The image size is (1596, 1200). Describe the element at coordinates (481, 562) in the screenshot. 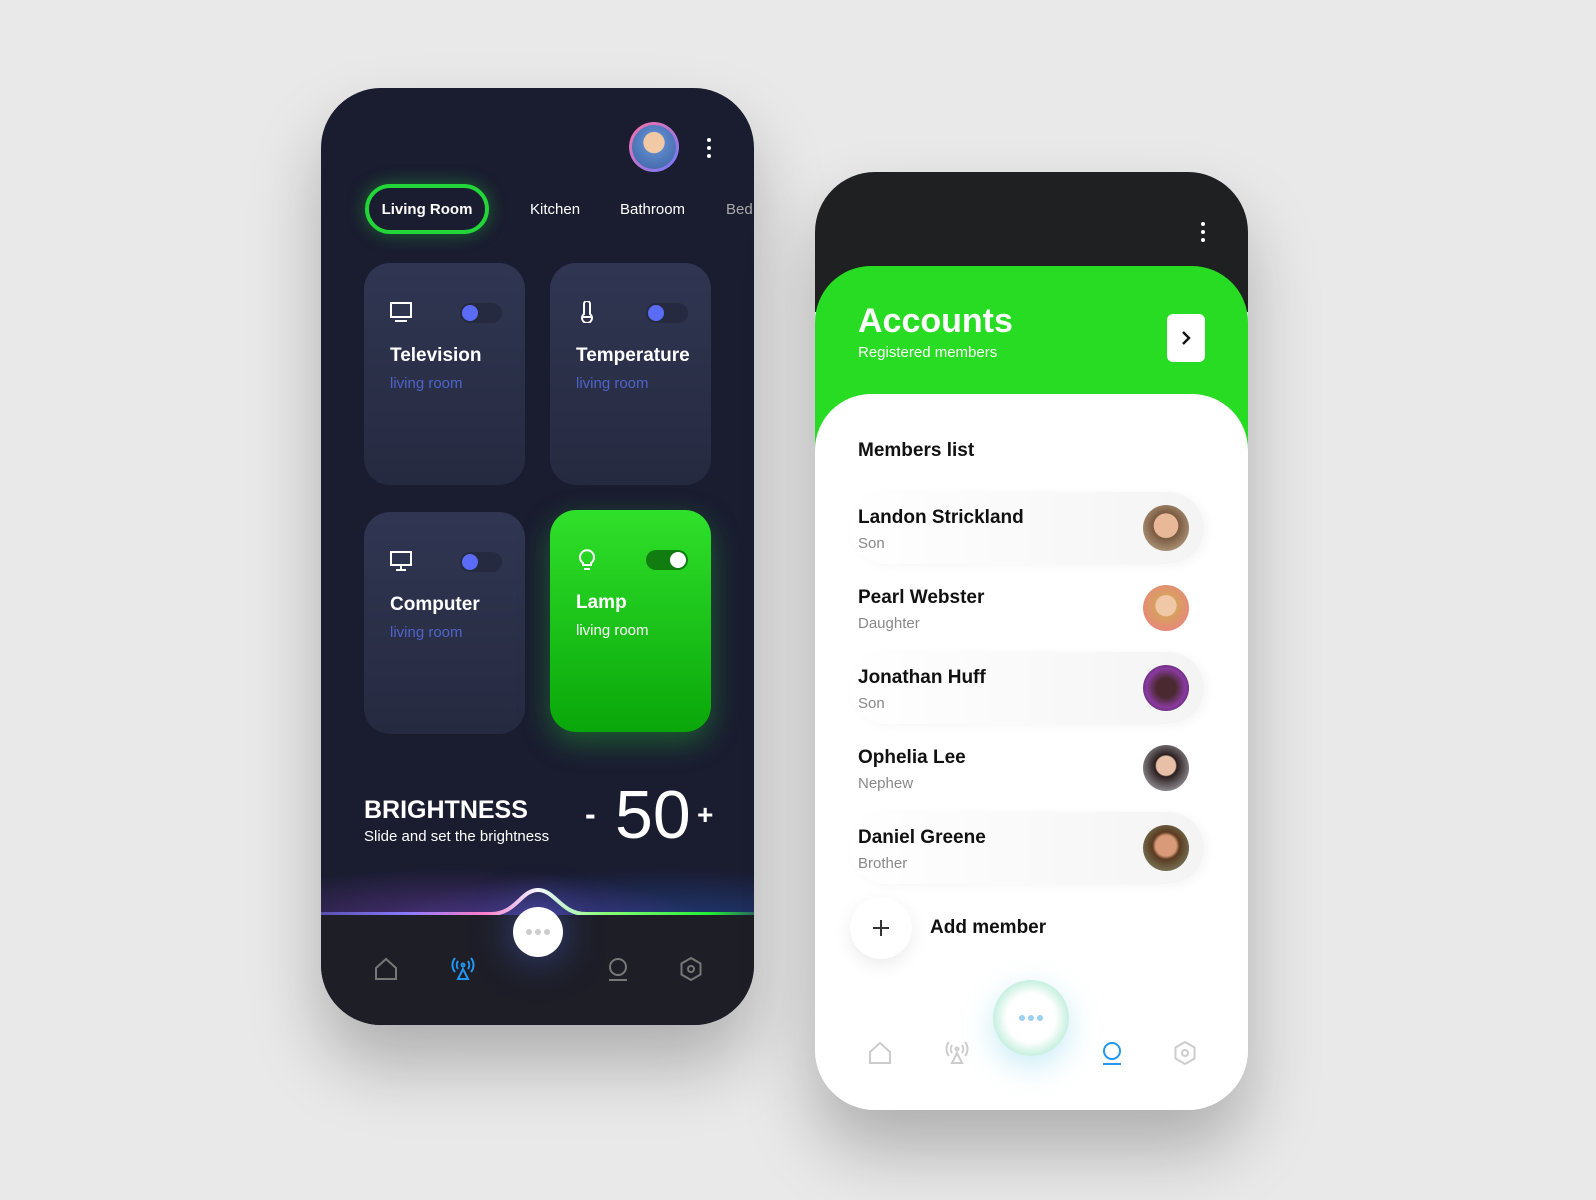

I see `computer-toggle` at that location.